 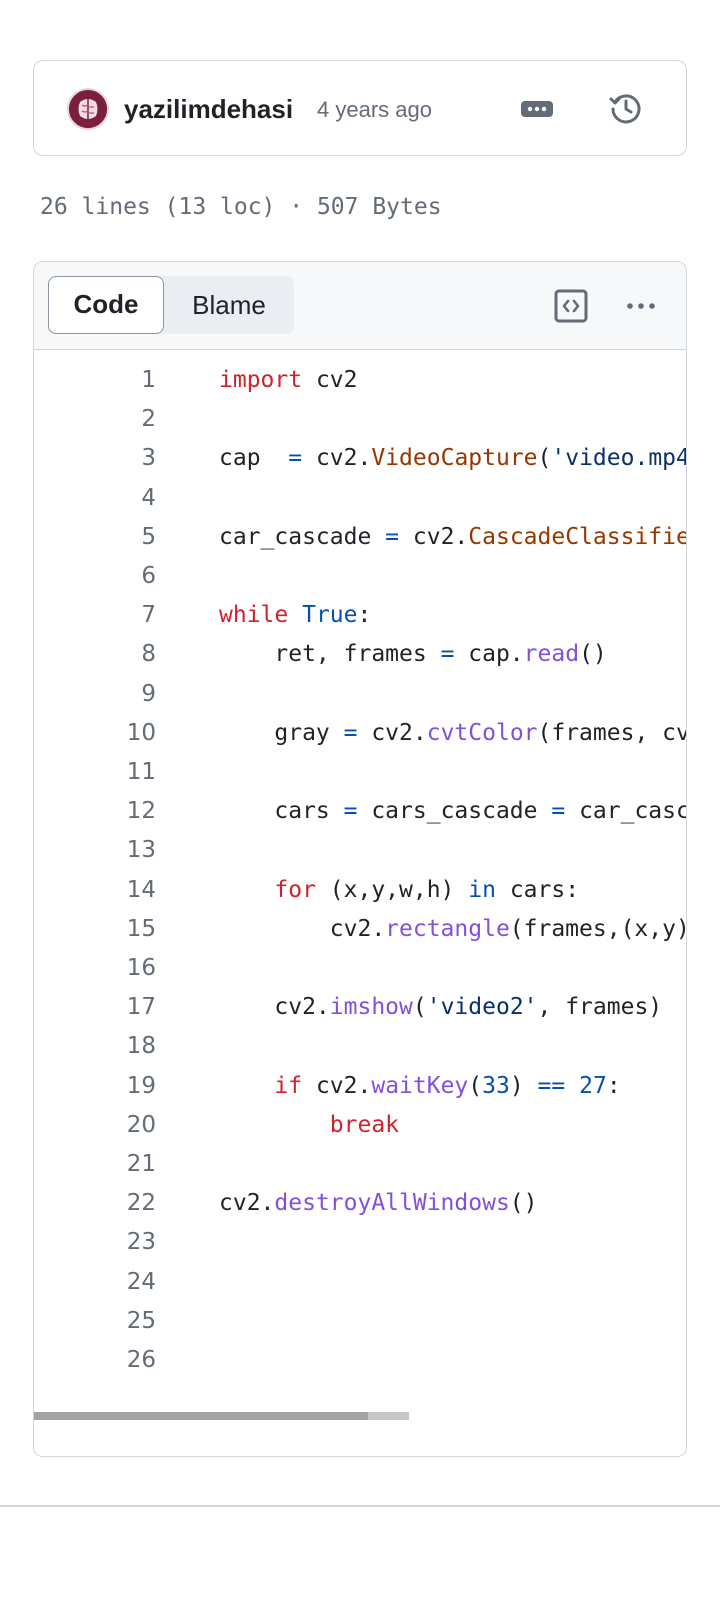 I want to click on line-number: 16, so click(x=116, y=968).